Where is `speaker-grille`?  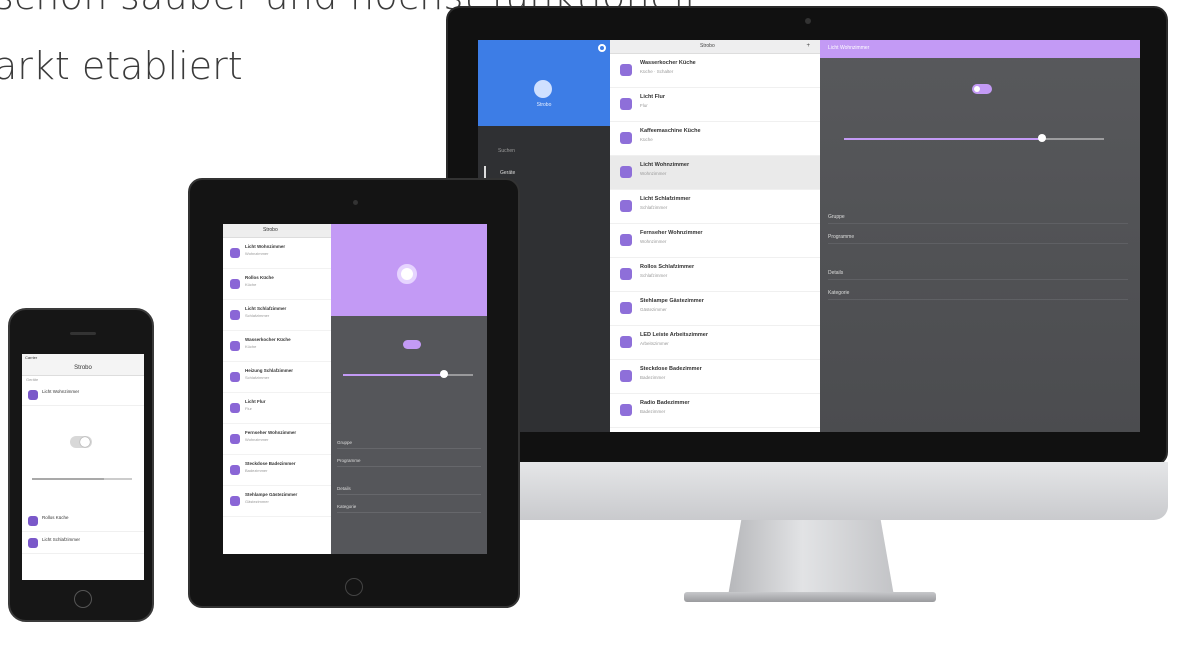 speaker-grille is located at coordinates (83, 333).